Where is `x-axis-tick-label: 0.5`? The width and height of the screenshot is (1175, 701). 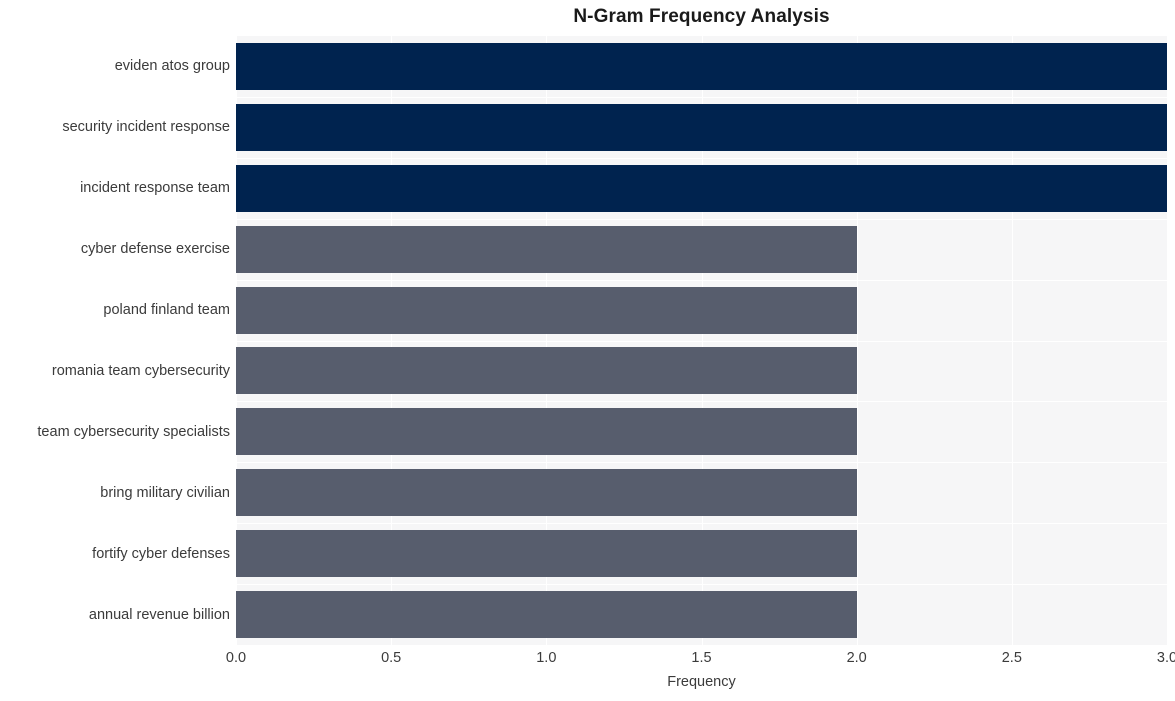 x-axis-tick-label: 0.5 is located at coordinates (391, 658).